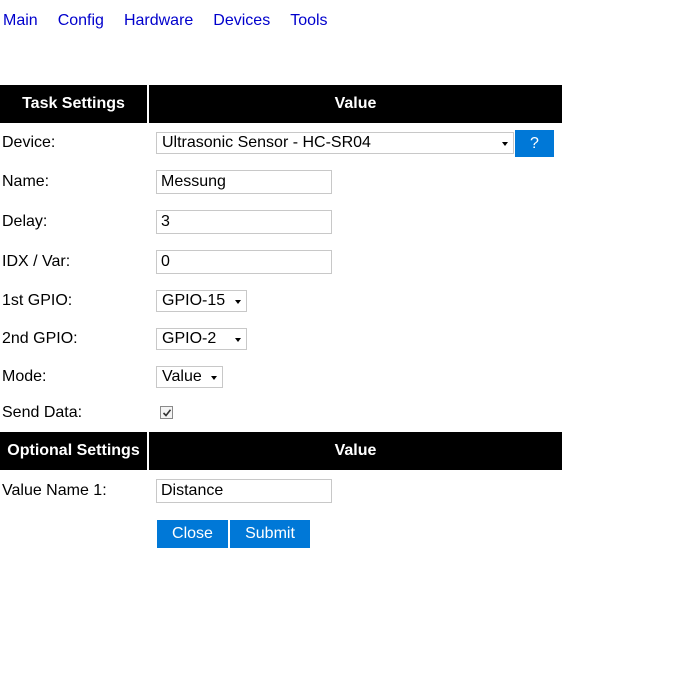 The image size is (697, 685). I want to click on optional-settings-value-header: Value, so click(355, 451).